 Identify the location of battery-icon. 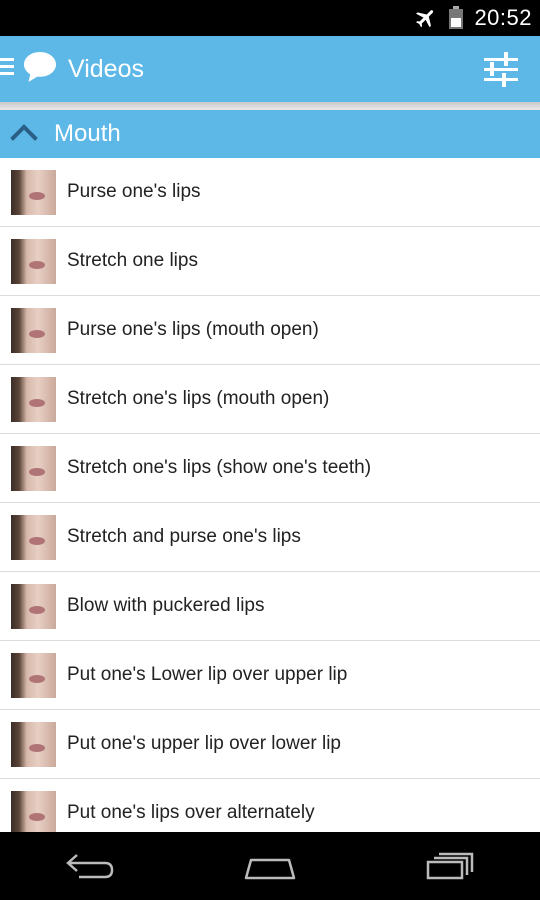
(456, 18).